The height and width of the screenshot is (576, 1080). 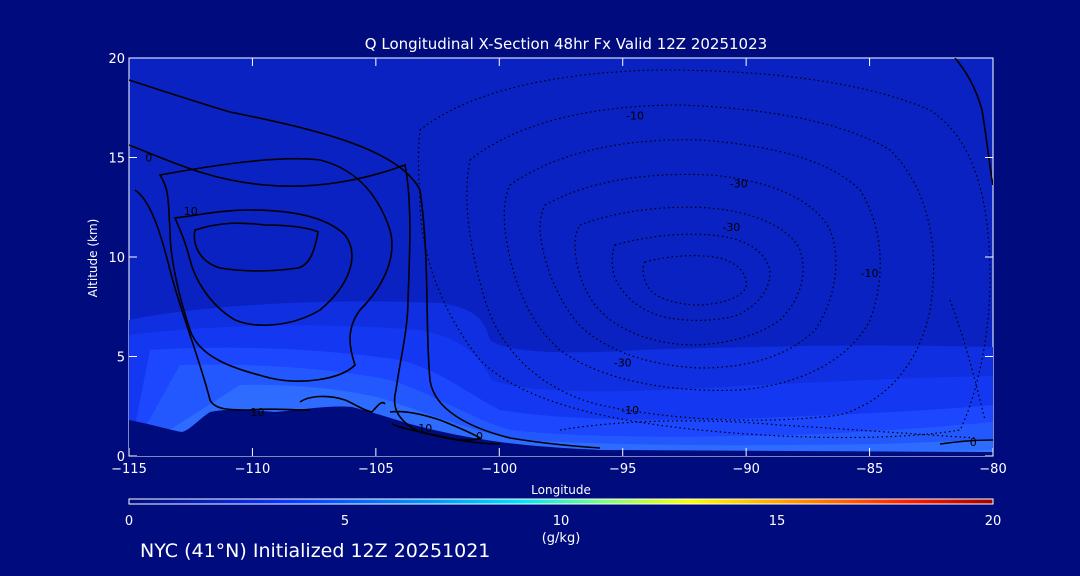 What do you see at coordinates (253, 469) in the screenshot?
I see `x-tick-label: −110` at bounding box center [253, 469].